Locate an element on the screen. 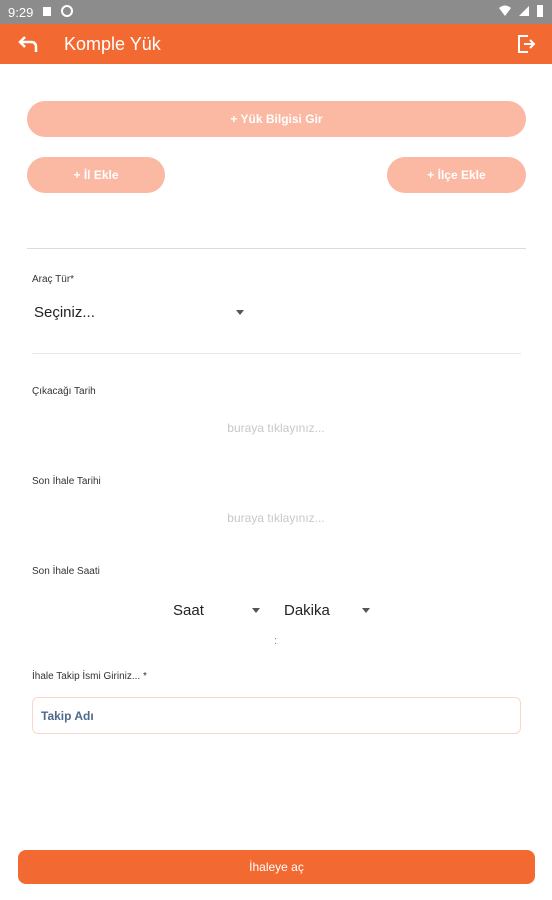  back-arrow-icon is located at coordinates (28, 44).